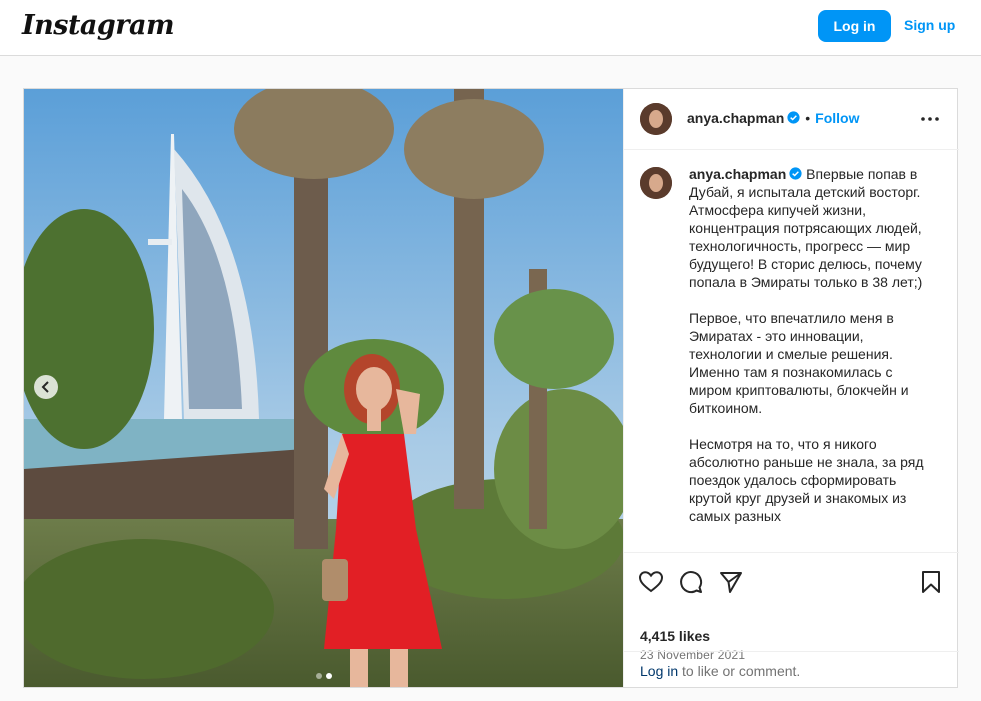 The image size is (981, 701). What do you see at coordinates (930, 119) in the screenshot?
I see `more-options-icon` at bounding box center [930, 119].